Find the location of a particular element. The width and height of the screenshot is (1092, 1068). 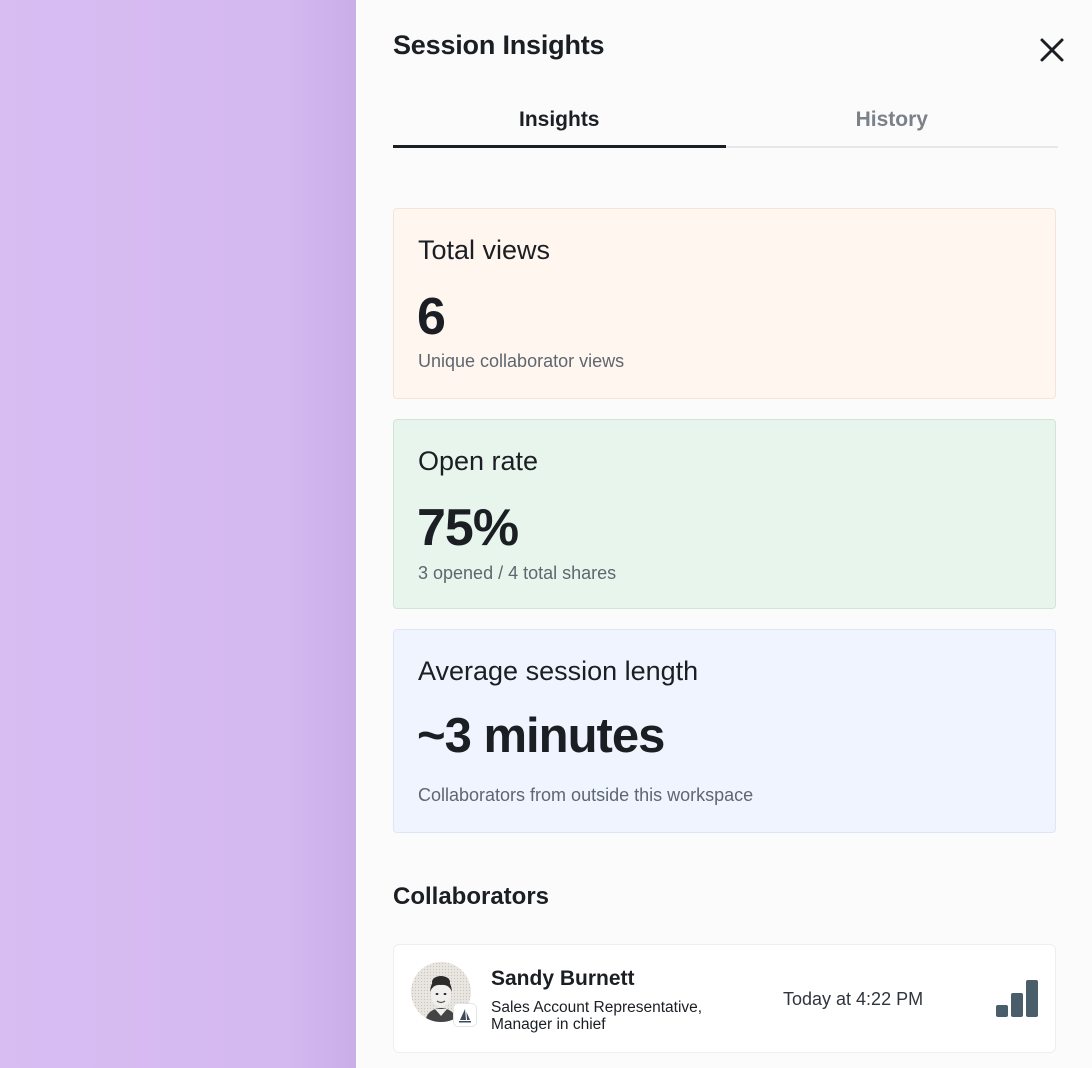

tab-bar: Insights History is located at coordinates (725, 122).